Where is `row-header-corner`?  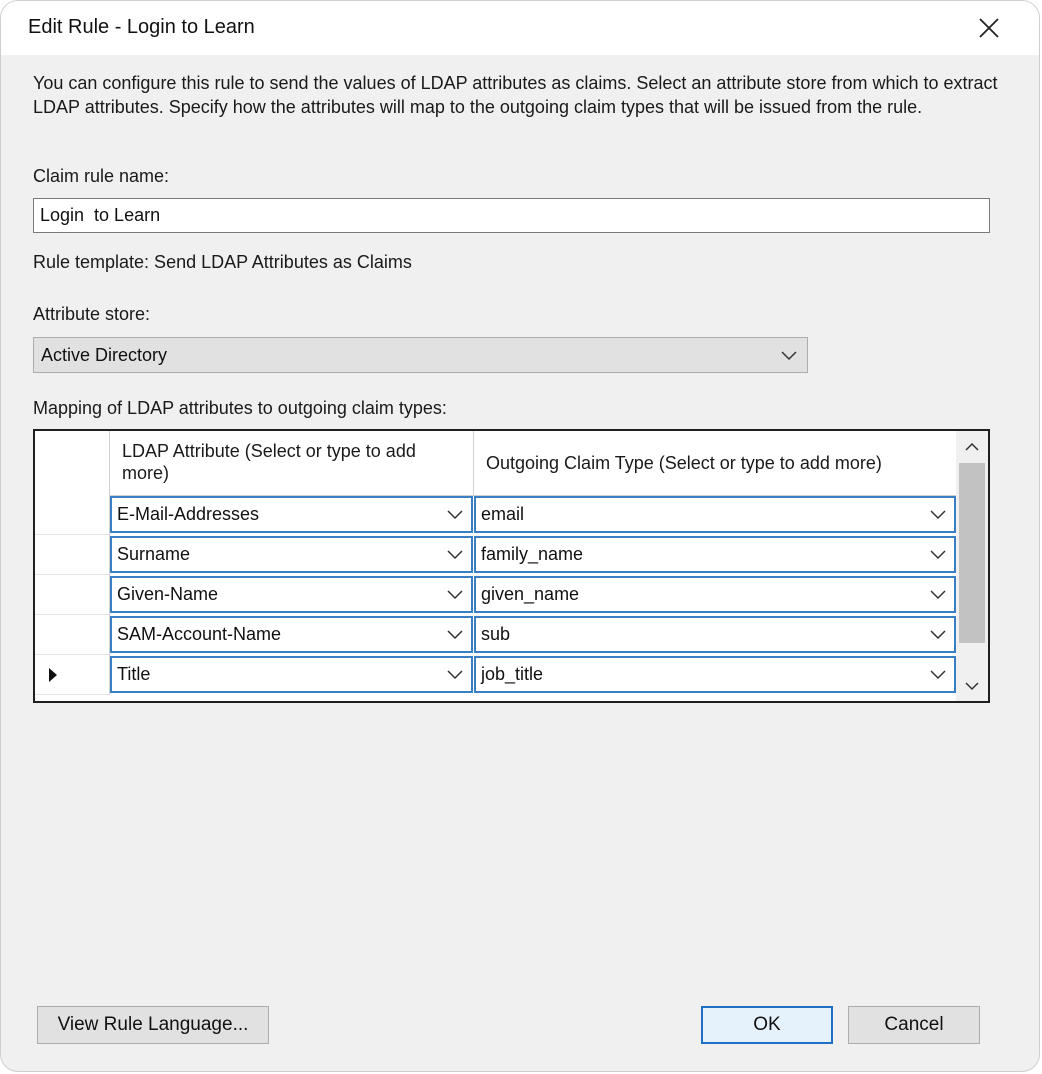 row-header-corner is located at coordinates (72, 463).